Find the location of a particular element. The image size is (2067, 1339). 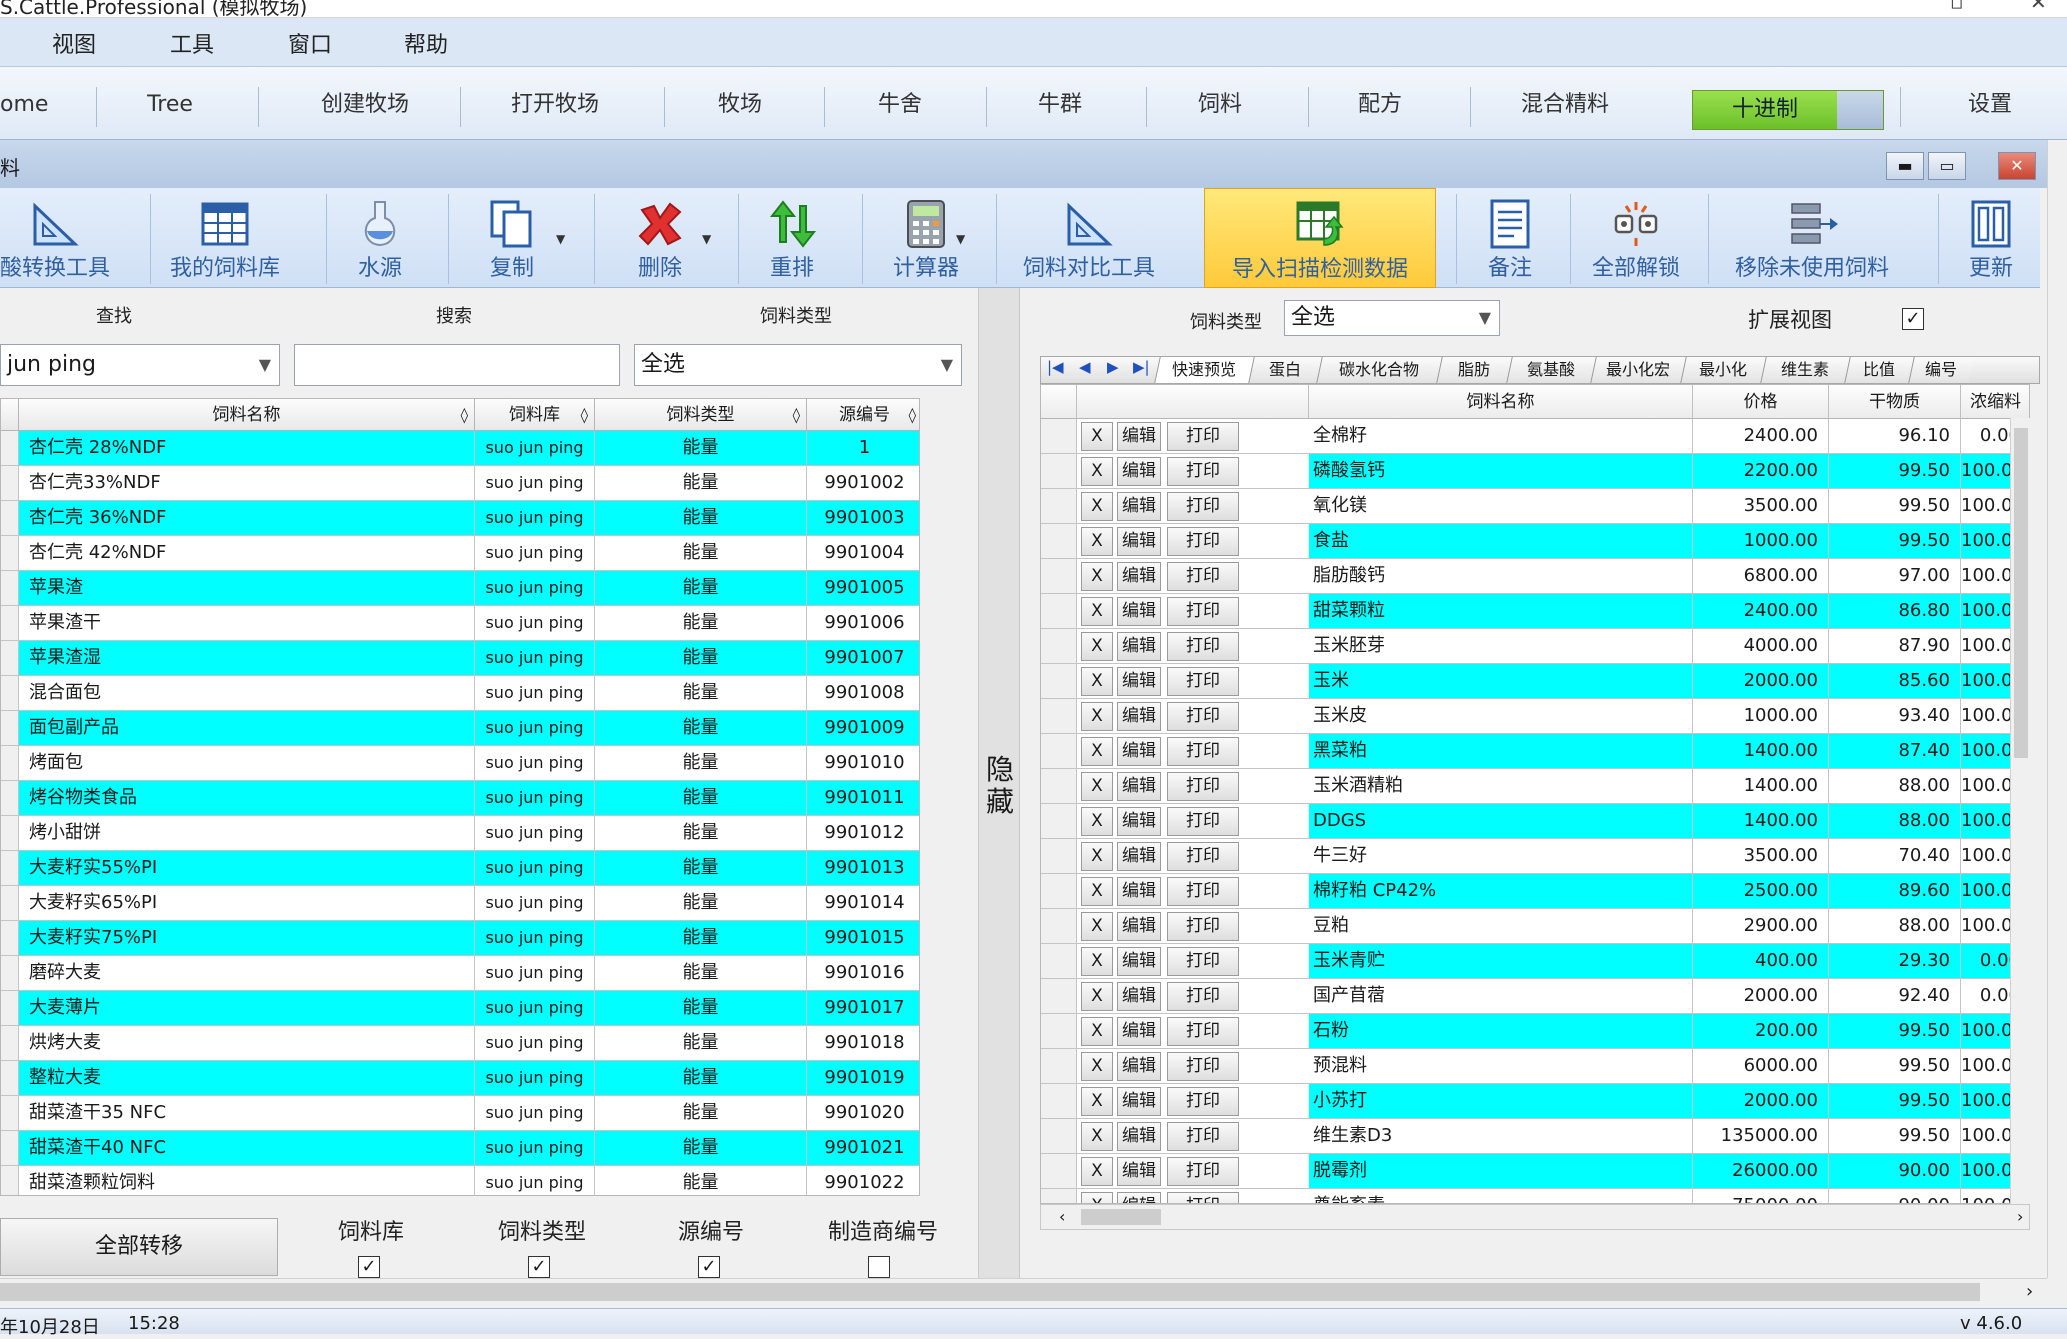

table-row: X 编辑 打印 玉米 2000.00 85.60 100.00 is located at coordinates (1535, 681).